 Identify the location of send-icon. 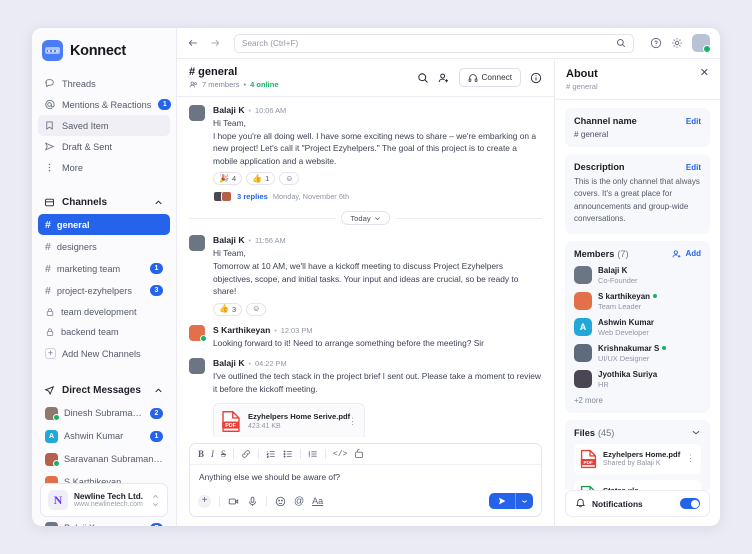
(49, 146).